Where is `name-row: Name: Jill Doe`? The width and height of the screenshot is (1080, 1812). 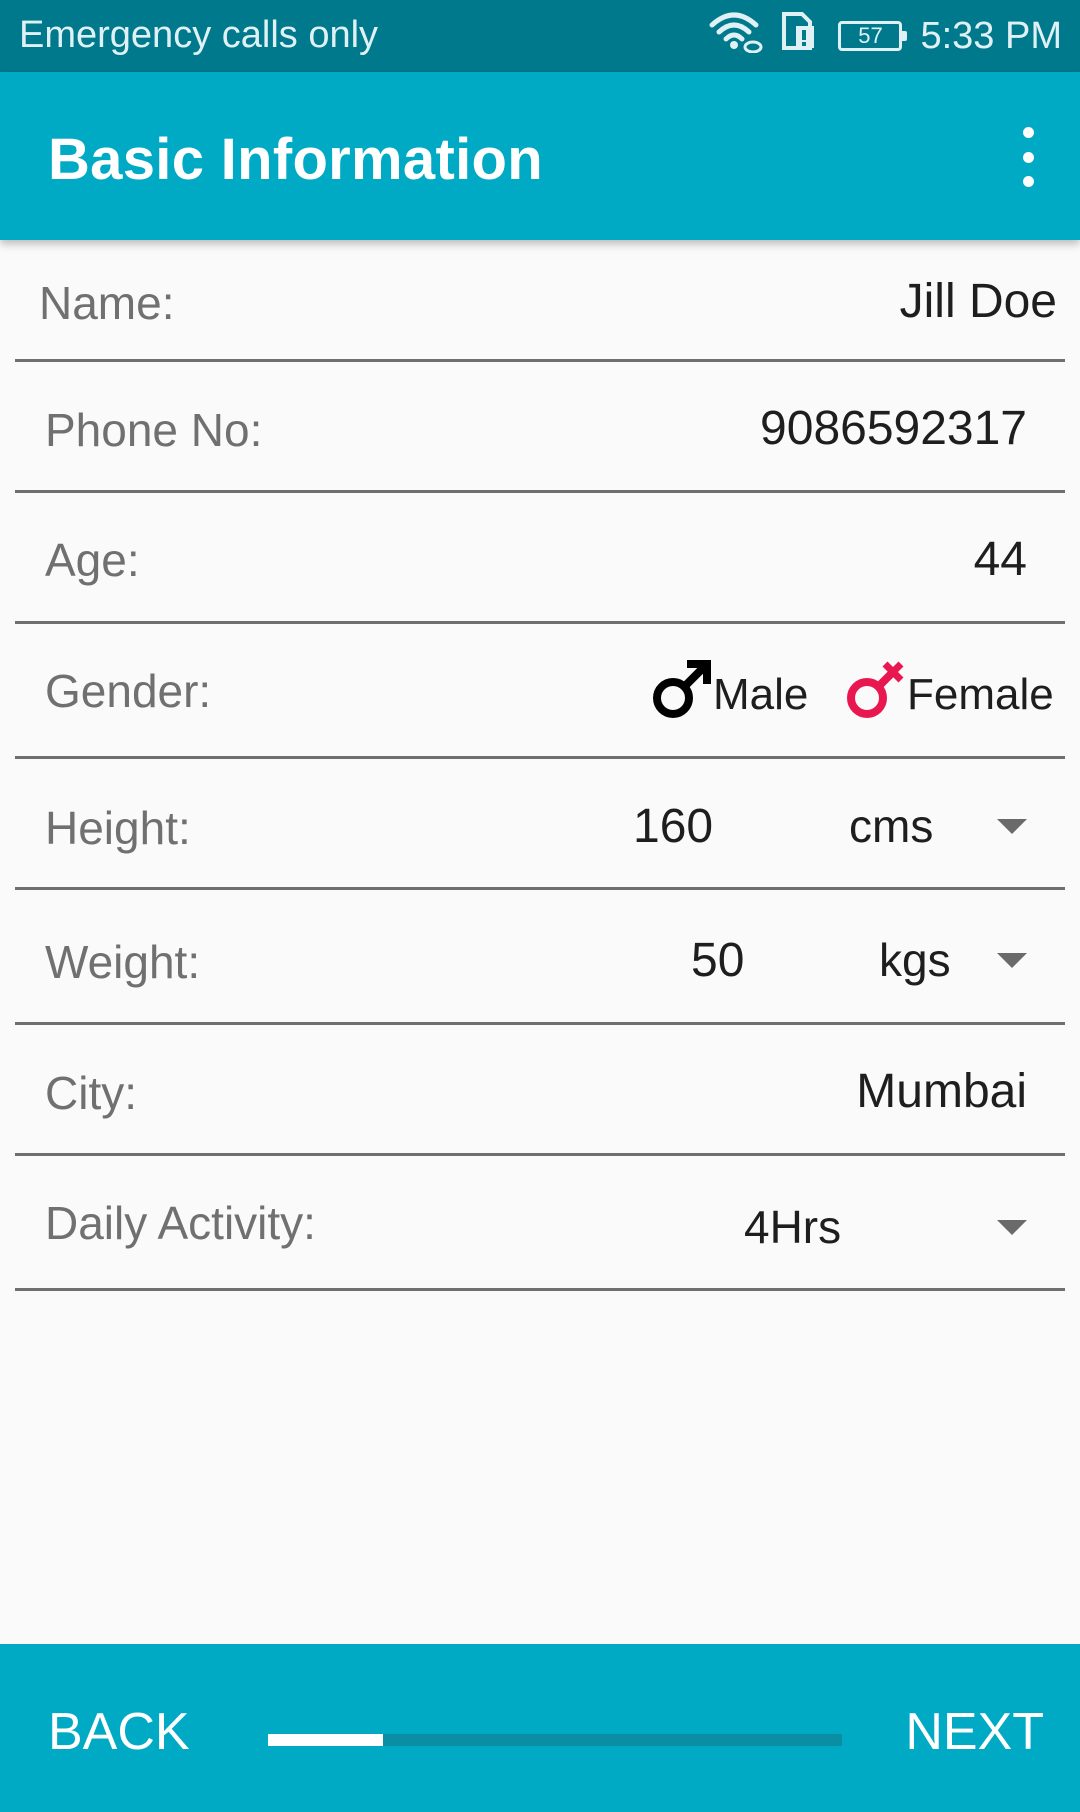
name-row: Name: Jill Doe is located at coordinates (540, 301).